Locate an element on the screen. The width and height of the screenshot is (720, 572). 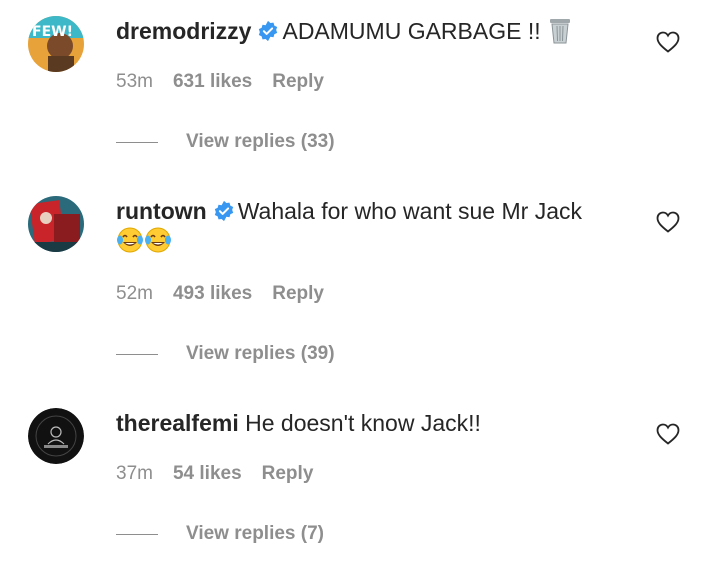
comment-meta: 37m 54 likes Reply is located at coordinates (224, 474).